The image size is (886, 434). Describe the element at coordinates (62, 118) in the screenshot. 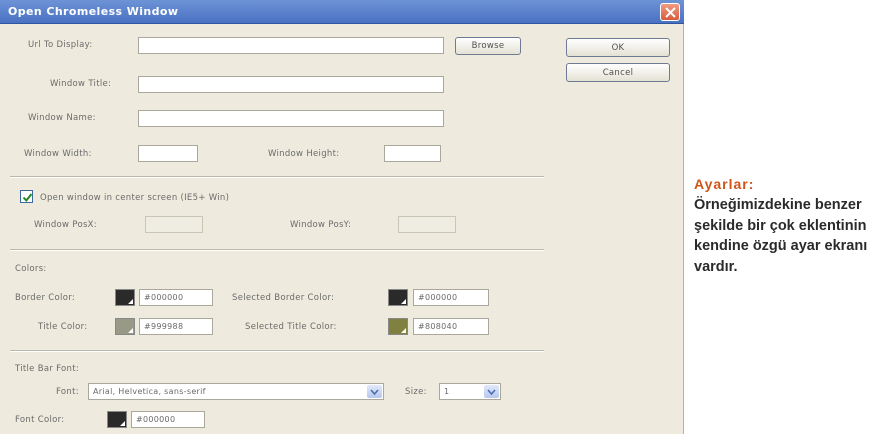

I see `window-name-label: Window Name:` at that location.